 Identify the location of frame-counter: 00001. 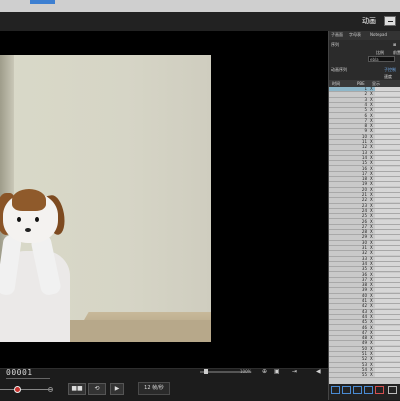
(19, 372).